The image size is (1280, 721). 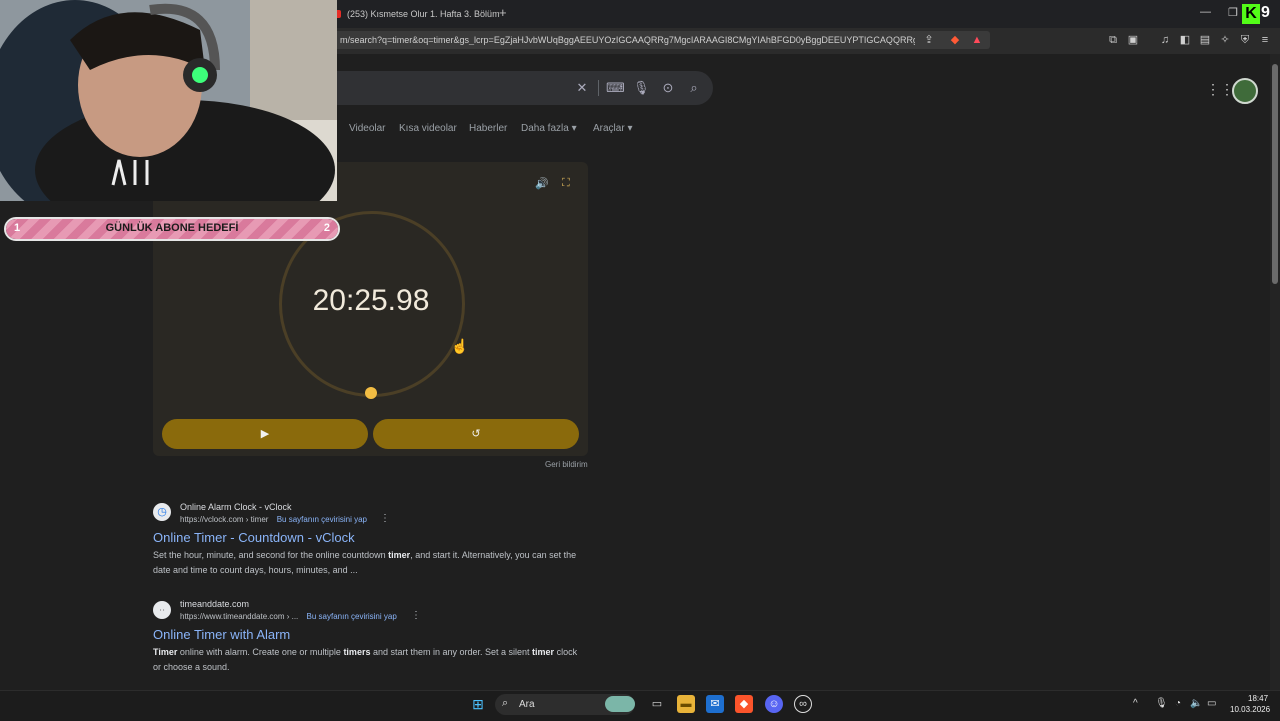 What do you see at coordinates (1225, 40) in the screenshot?
I see `leo-ai-icon: ✧` at bounding box center [1225, 40].